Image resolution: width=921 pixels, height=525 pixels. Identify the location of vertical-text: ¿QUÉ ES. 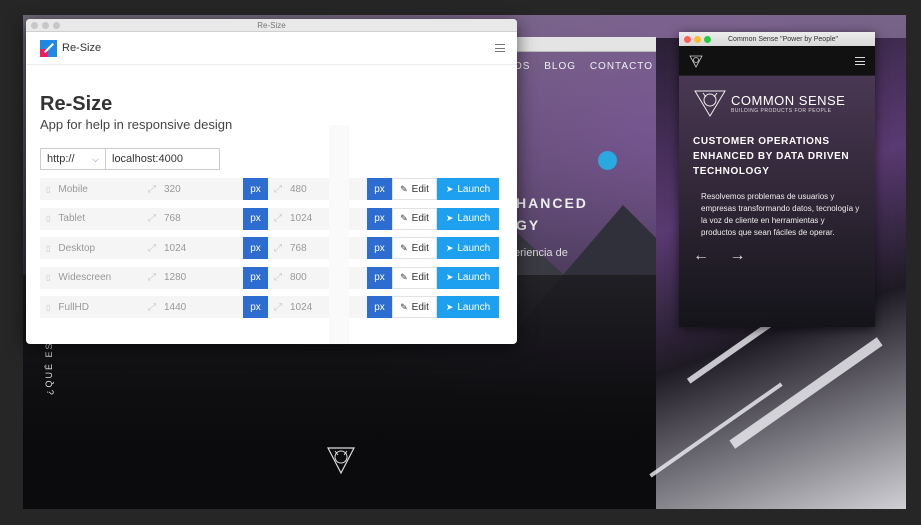
(49, 368).